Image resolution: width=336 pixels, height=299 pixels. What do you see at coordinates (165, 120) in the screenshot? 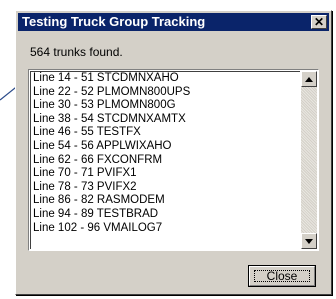
I see `list-item: Line 38 - 54 STCDMNXAMTX` at bounding box center [165, 120].